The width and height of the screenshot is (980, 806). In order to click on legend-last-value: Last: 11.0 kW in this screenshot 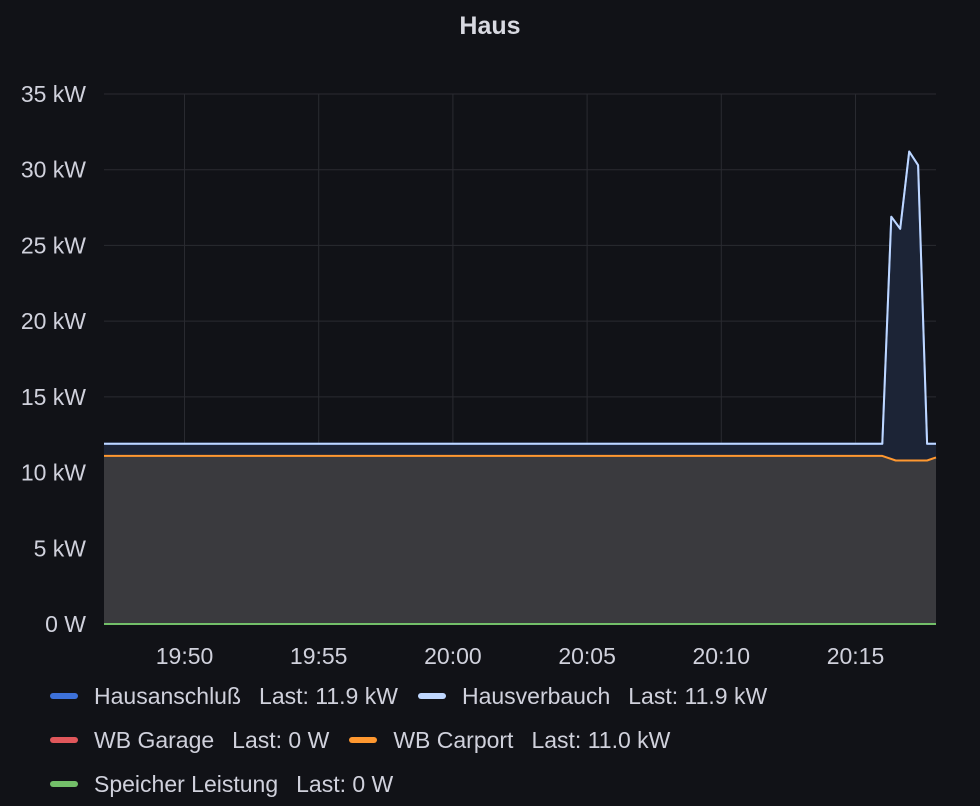, I will do `click(601, 739)`.